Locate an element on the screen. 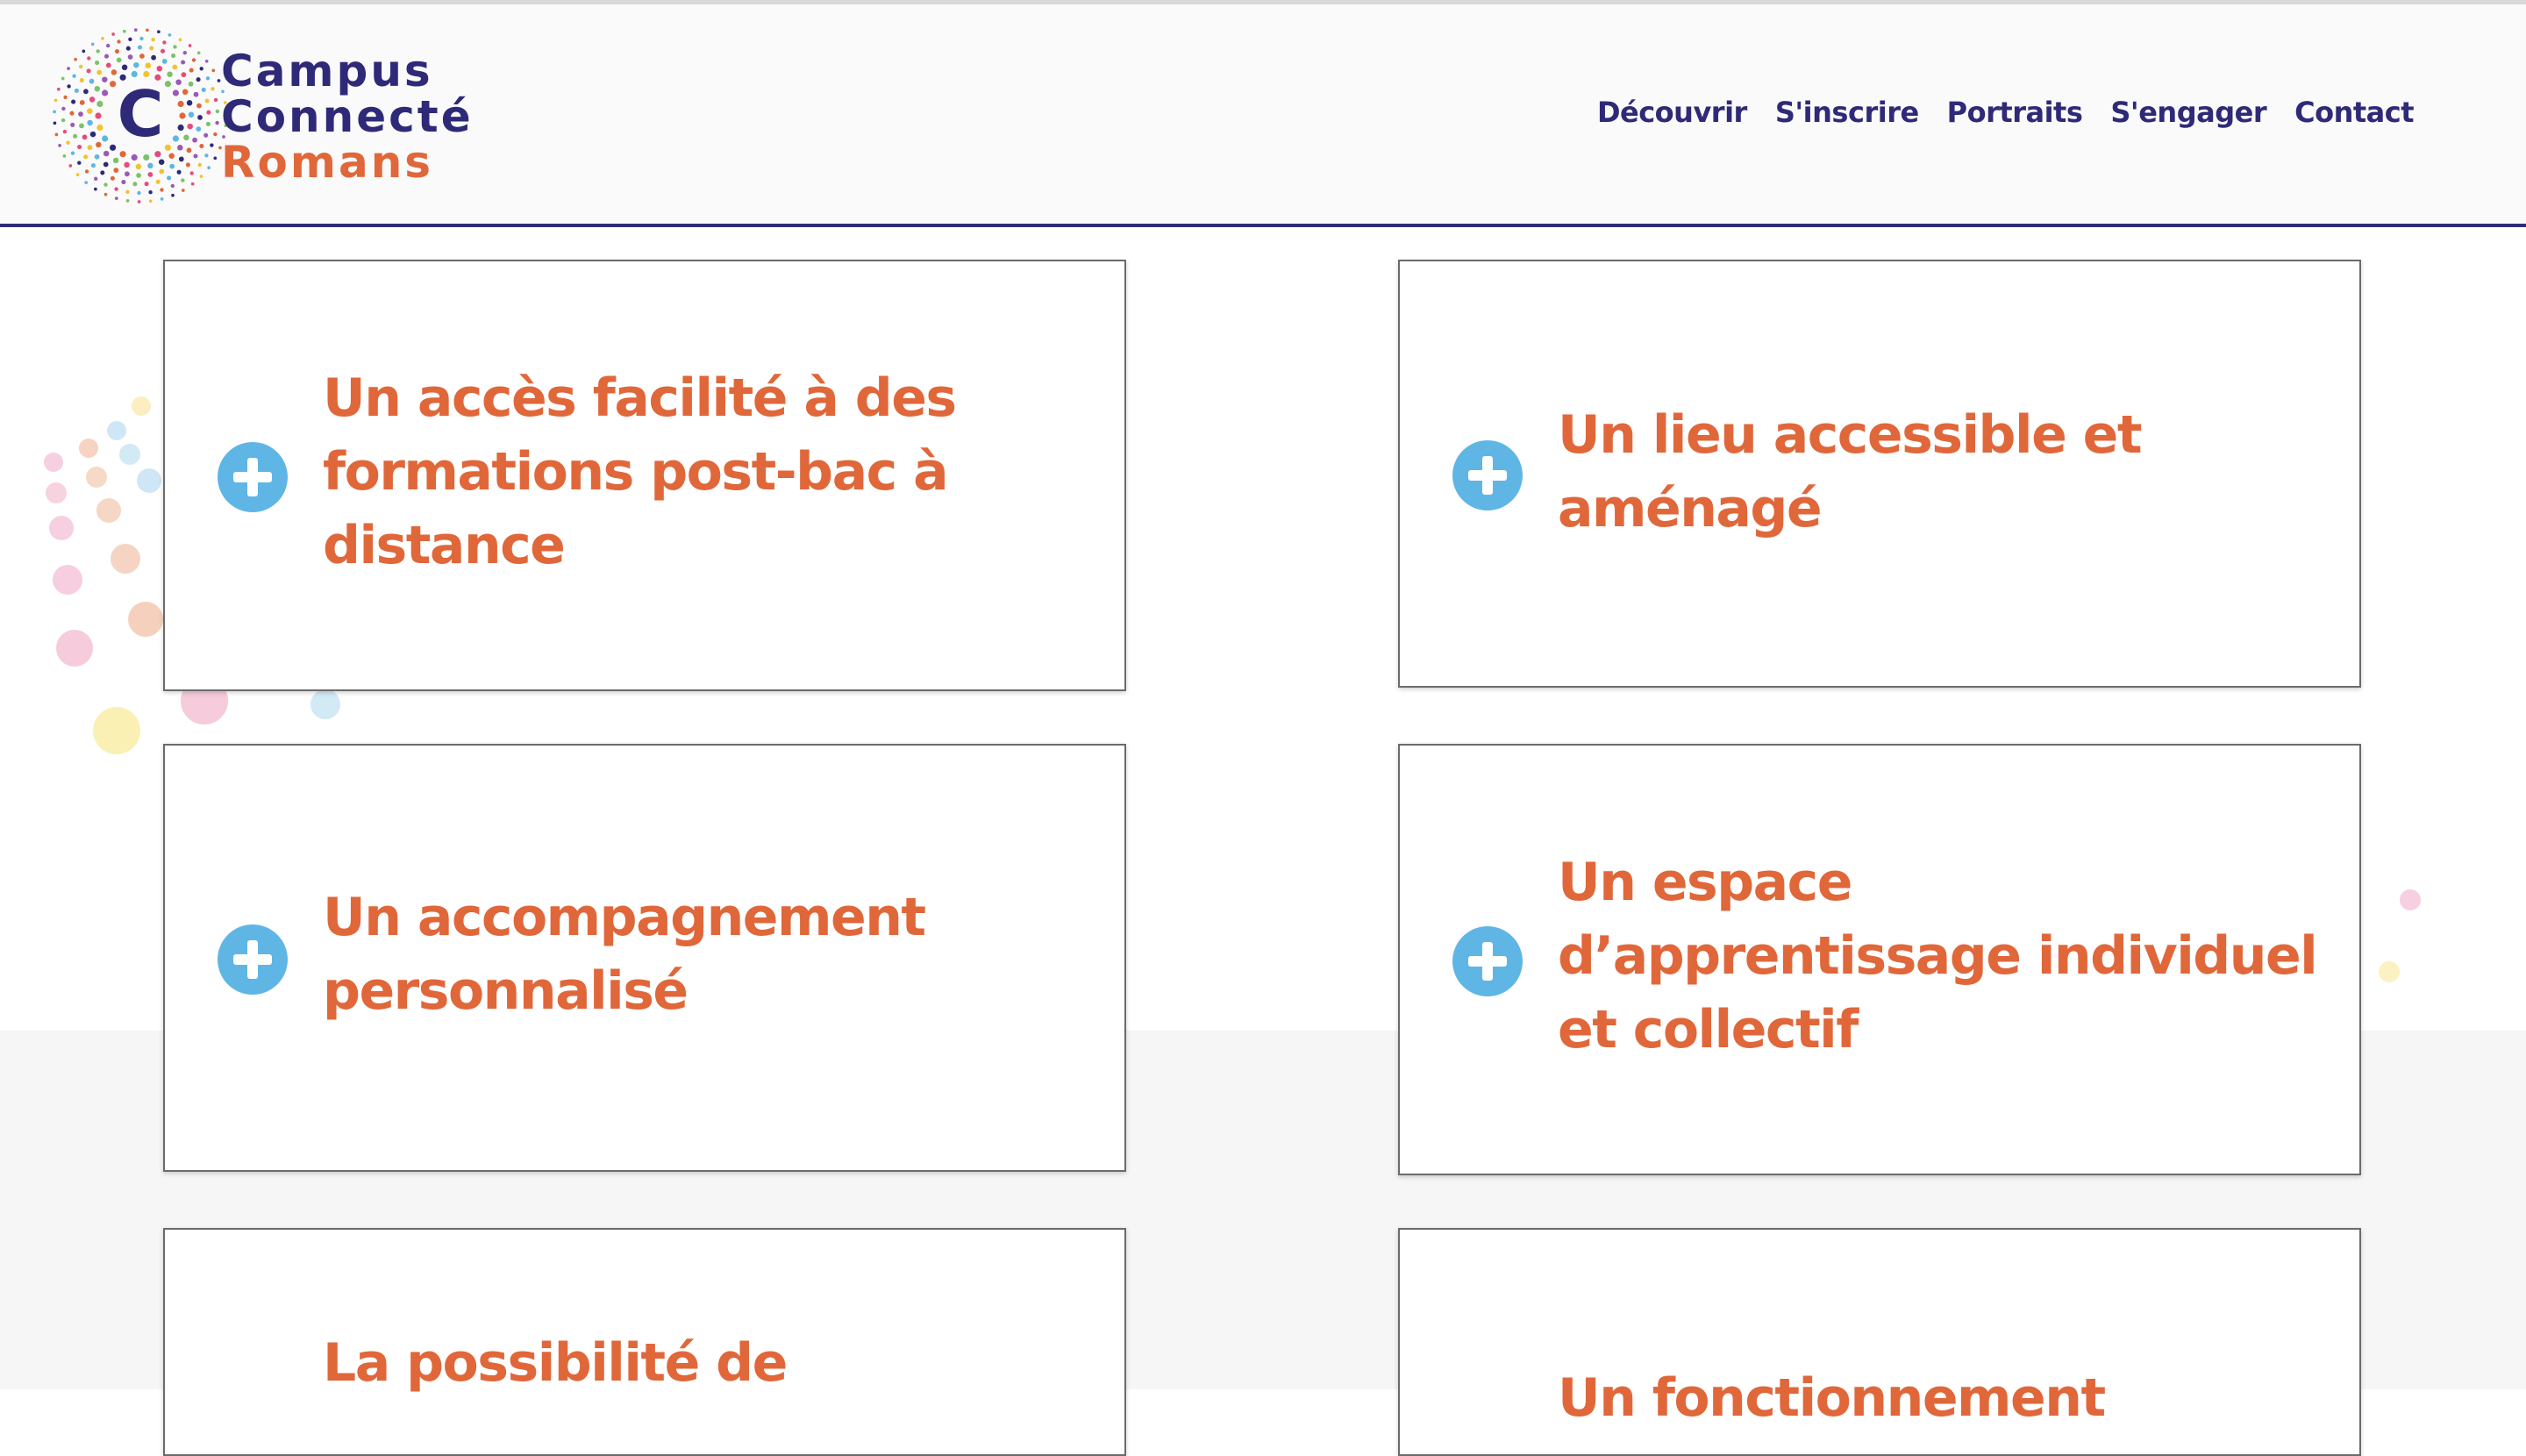 This screenshot has width=2526, height=1456. feature-card: Un accompagnement personnalisé is located at coordinates (644, 958).